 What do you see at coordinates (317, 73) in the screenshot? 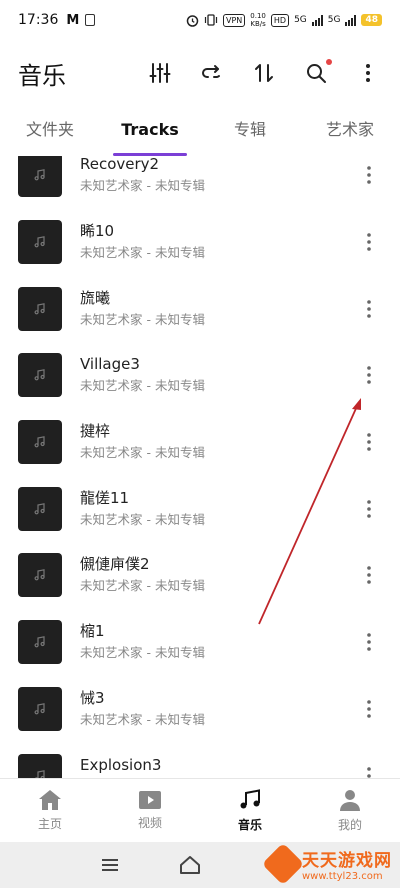
I see `search-button` at bounding box center [317, 73].